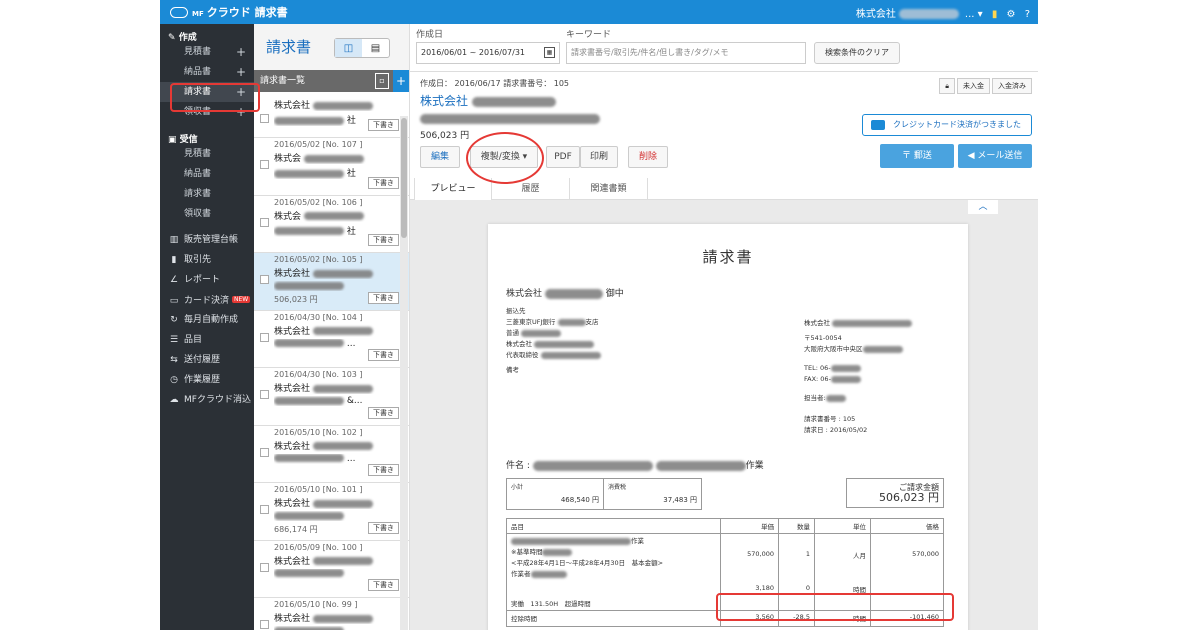 The width and height of the screenshot is (1200, 630). Describe the element at coordinates (401, 81) in the screenshot. I see `add-invoice-button: +` at that location.